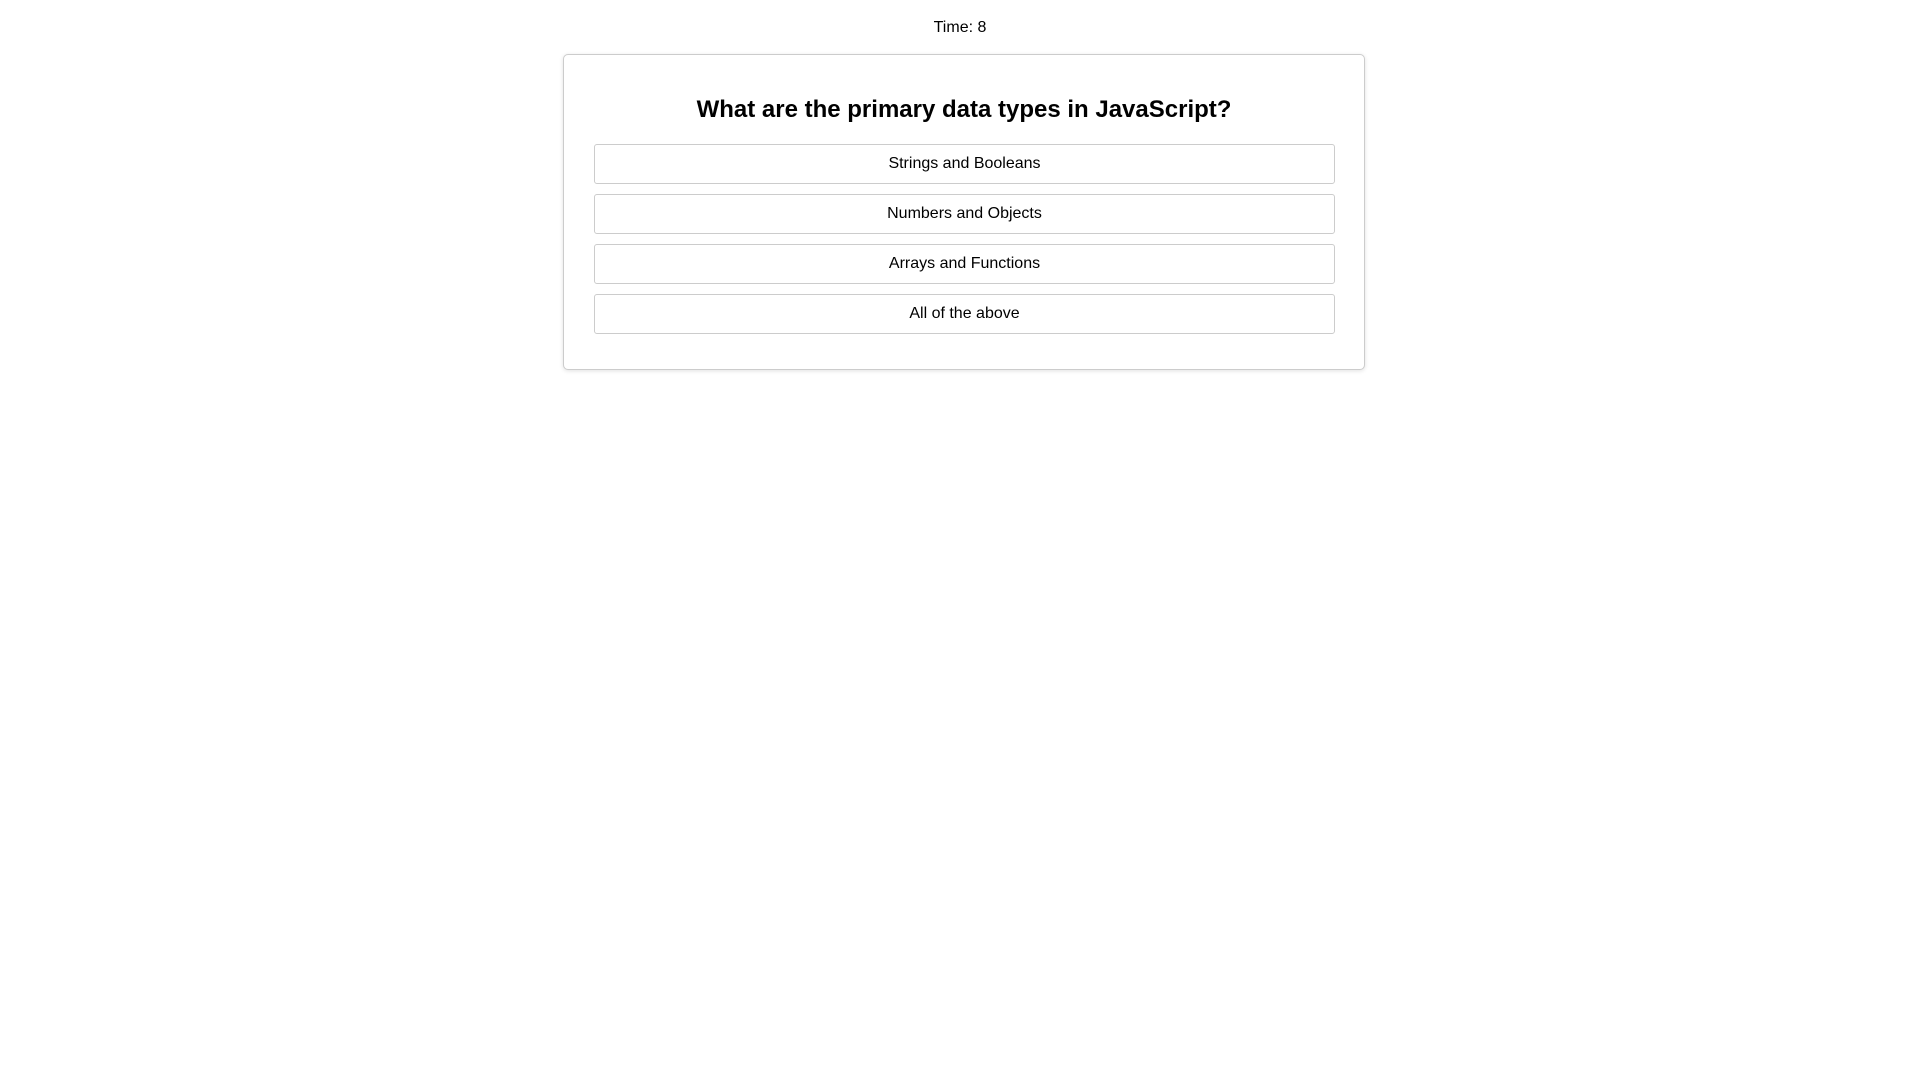  What do you see at coordinates (964, 164) in the screenshot?
I see `answer-button-strings-booleans: Strings and Booleans` at bounding box center [964, 164].